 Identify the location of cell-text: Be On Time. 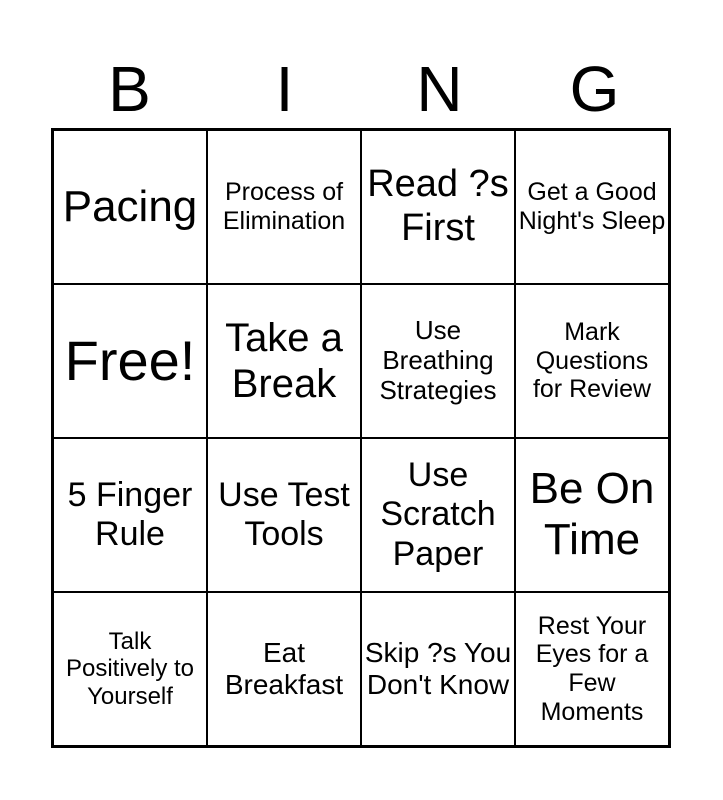
(592, 514).